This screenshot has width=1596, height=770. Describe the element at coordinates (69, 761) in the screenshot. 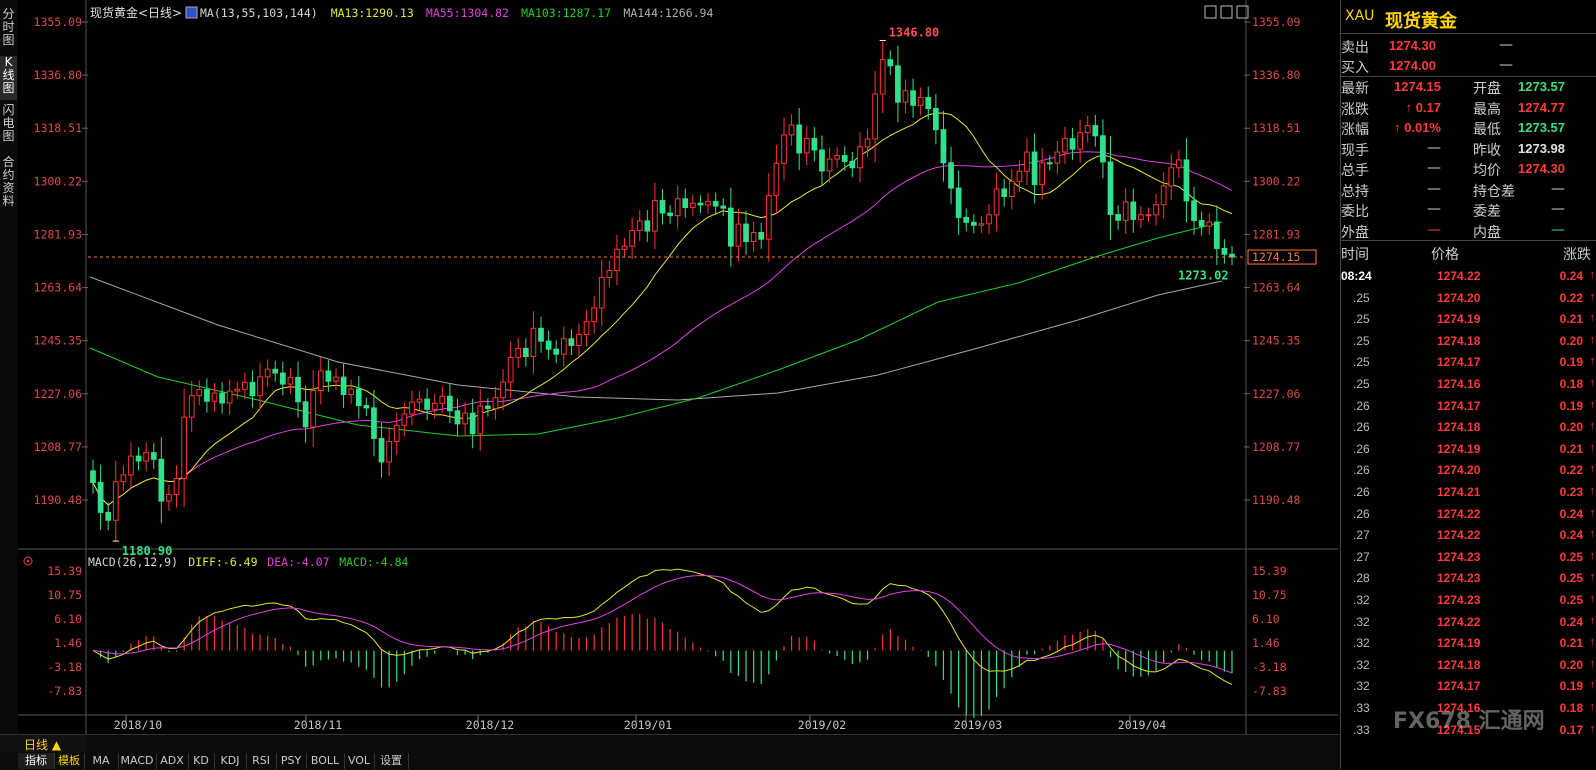

I see `indicator-tab-1: 模板` at that location.